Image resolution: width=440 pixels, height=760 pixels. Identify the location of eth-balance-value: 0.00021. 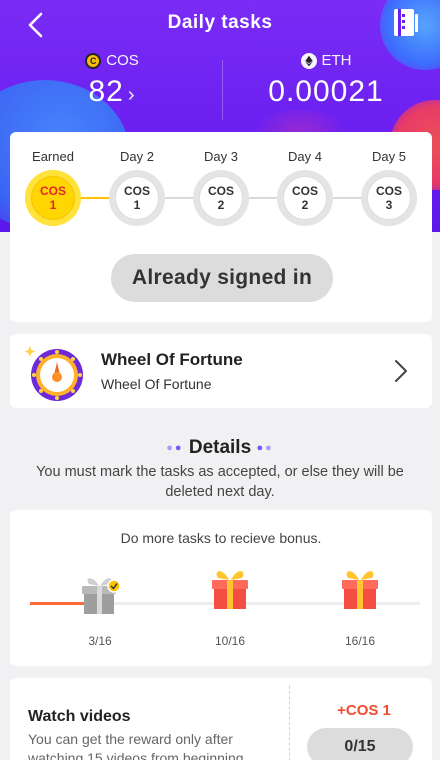
(326, 91).